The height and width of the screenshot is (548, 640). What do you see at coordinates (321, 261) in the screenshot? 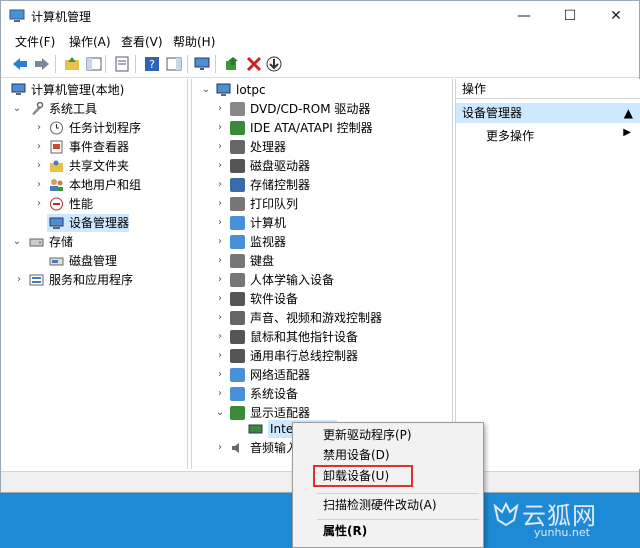
I see `device-category: › 键盘` at bounding box center [321, 261].